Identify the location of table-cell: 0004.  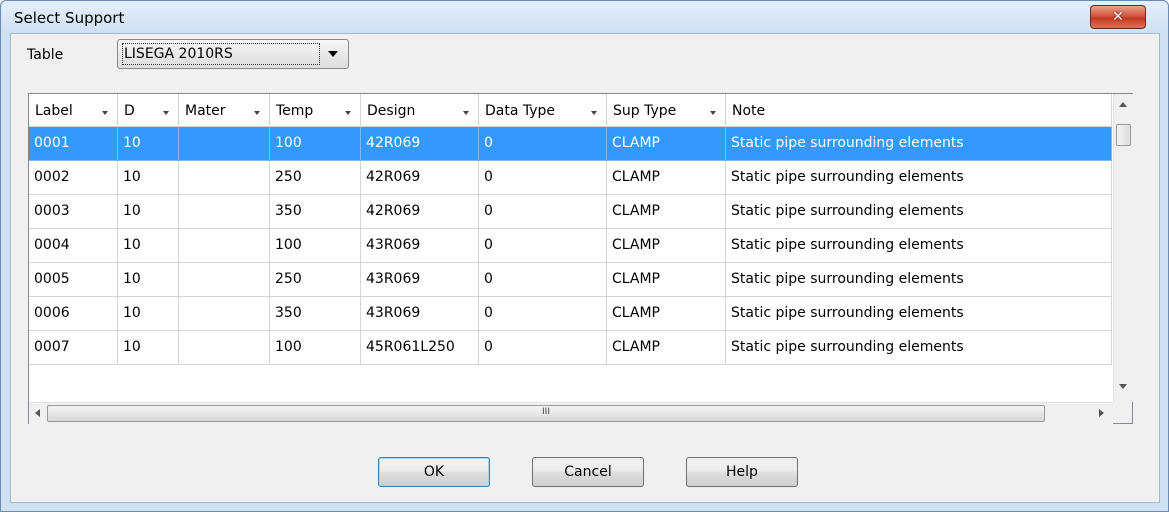
(73, 246).